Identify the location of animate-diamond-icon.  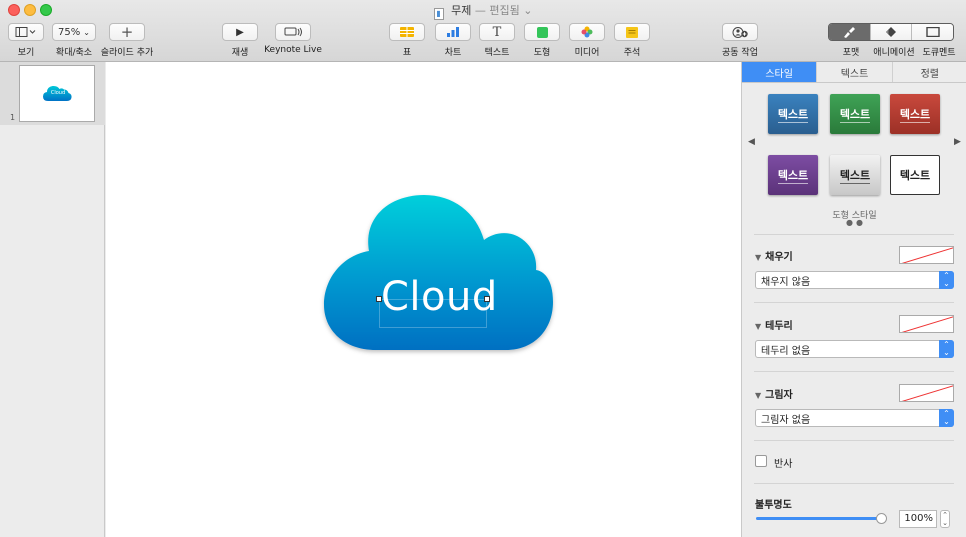
(891, 32).